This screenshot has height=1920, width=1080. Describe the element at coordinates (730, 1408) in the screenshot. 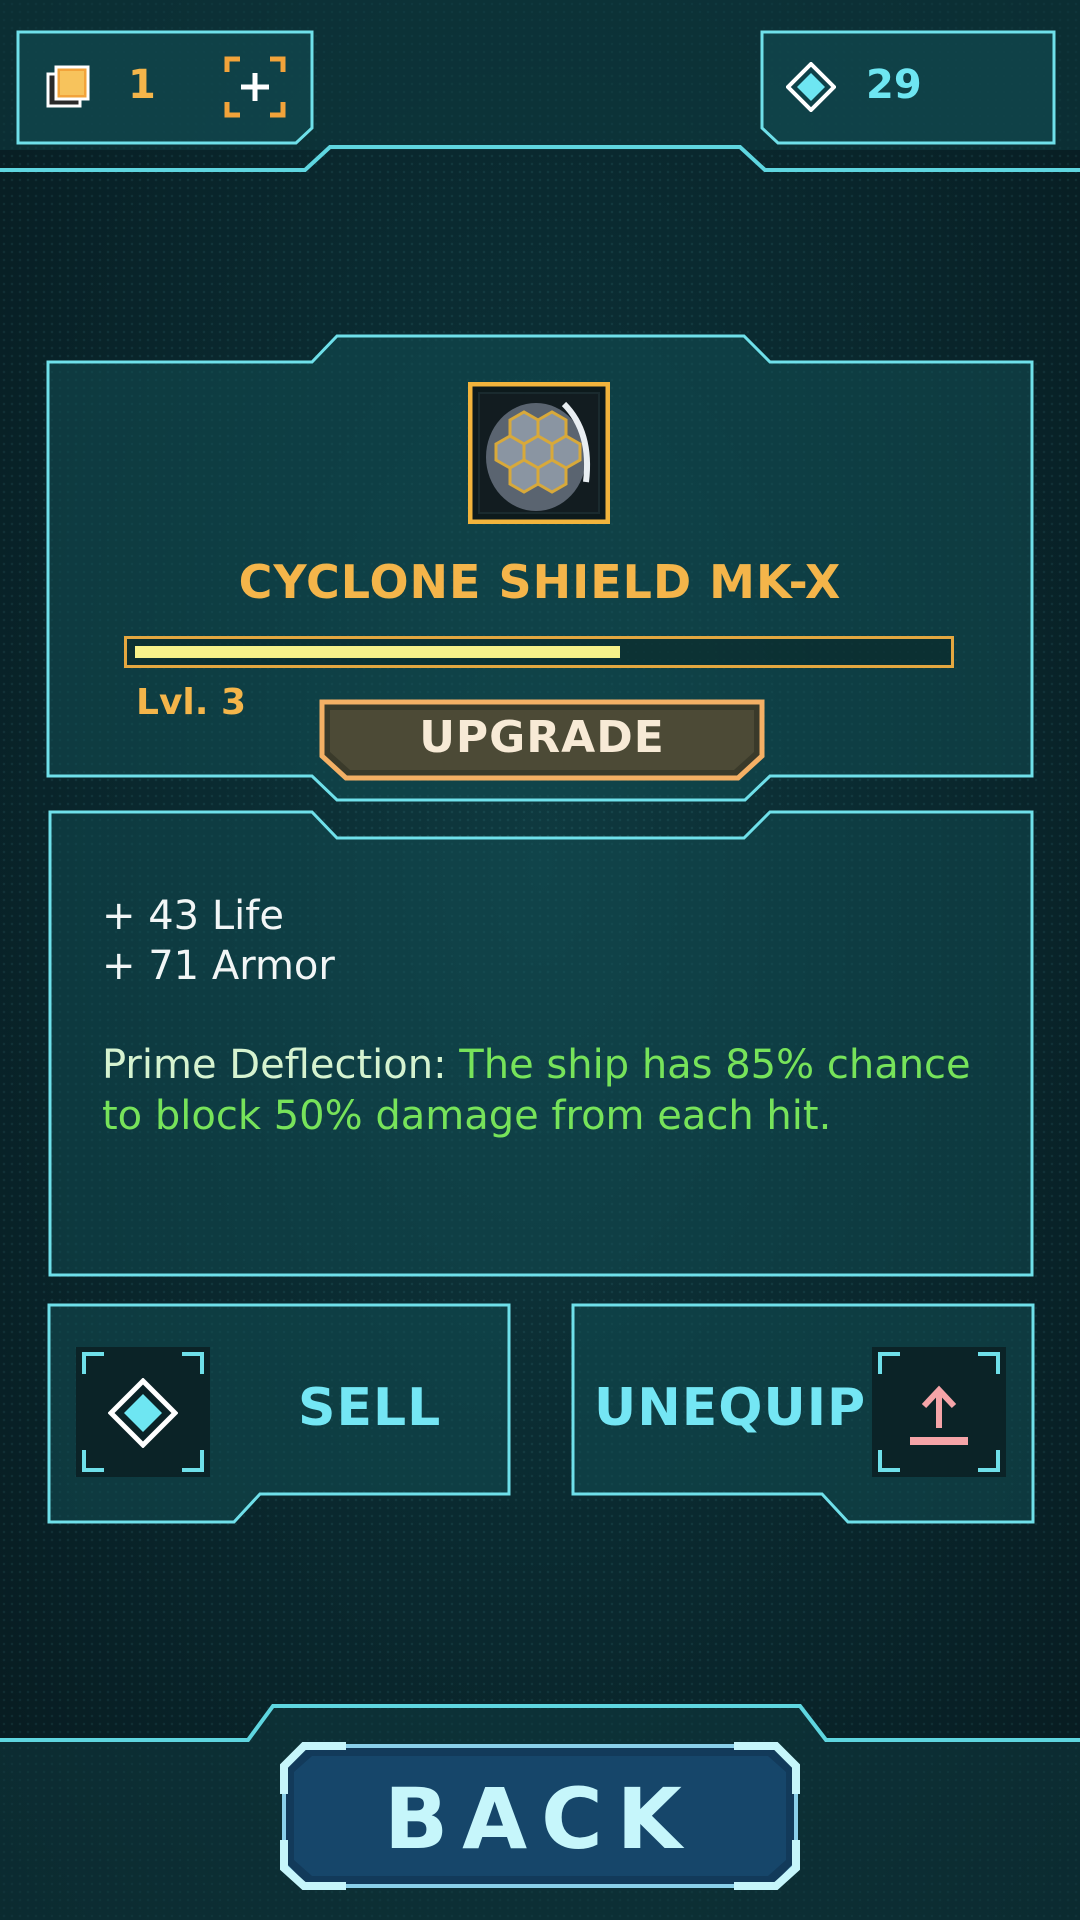

I see `unequip-label: UNEQUIP` at that location.